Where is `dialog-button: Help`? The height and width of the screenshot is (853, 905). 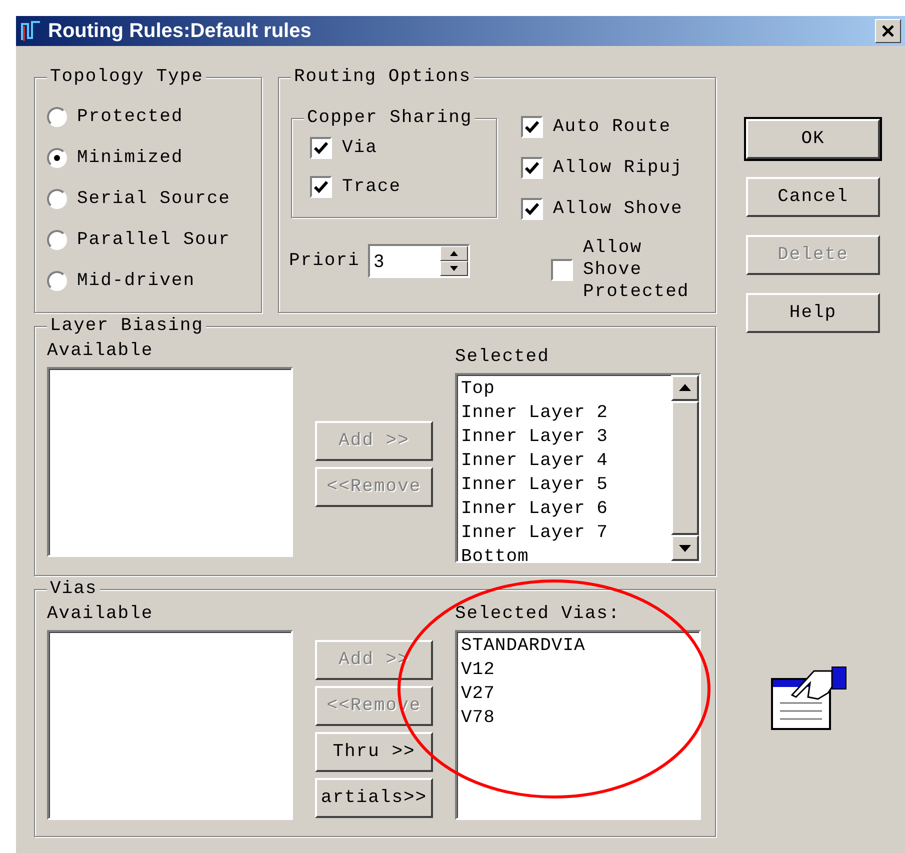 dialog-button: Help is located at coordinates (813, 313).